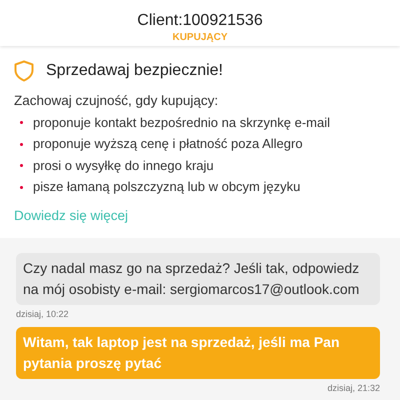 The width and height of the screenshot is (400, 400). I want to click on role-label: KUPUJĄCY, so click(200, 38).